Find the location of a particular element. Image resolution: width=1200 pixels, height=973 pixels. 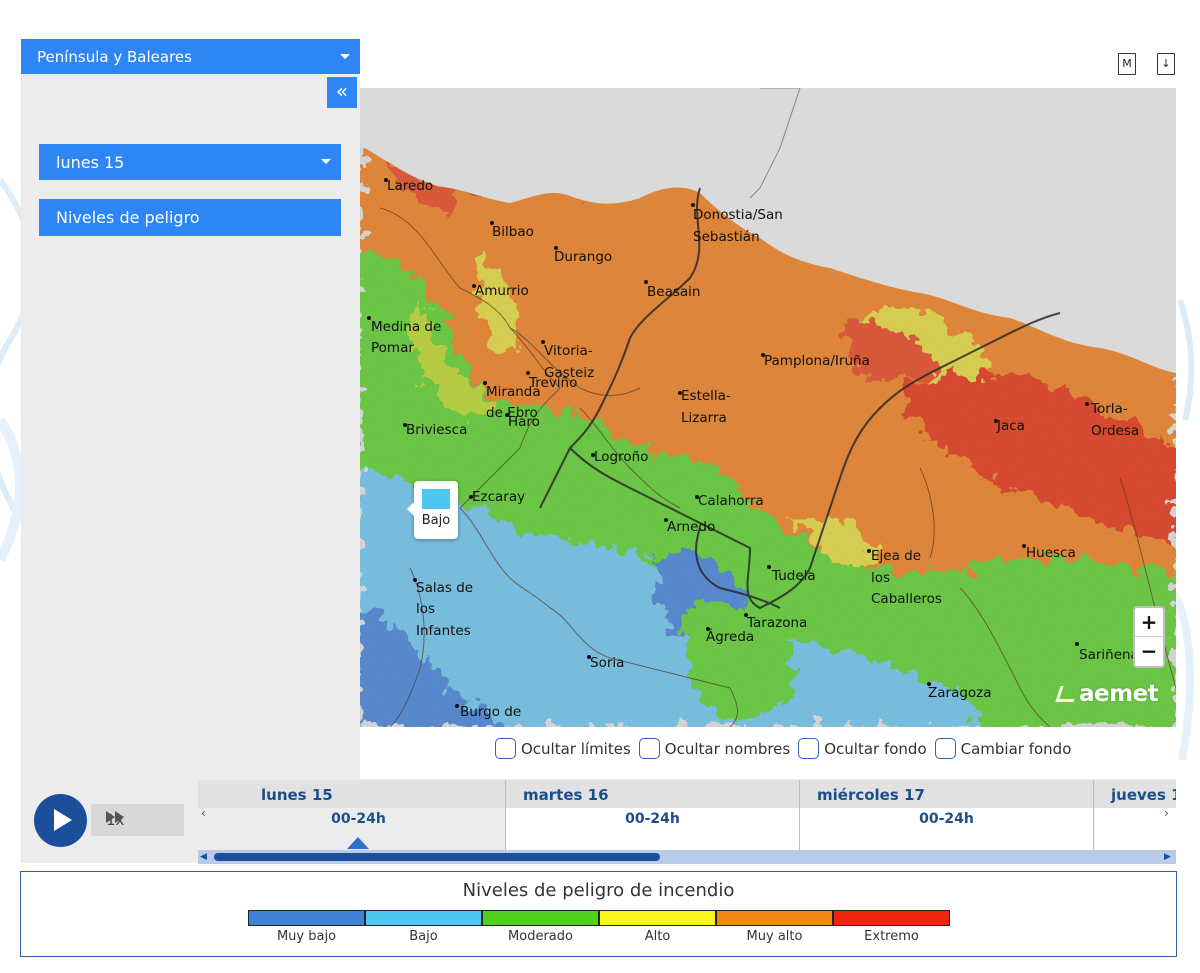

aemet-logo-text: aemet is located at coordinates (1119, 694).